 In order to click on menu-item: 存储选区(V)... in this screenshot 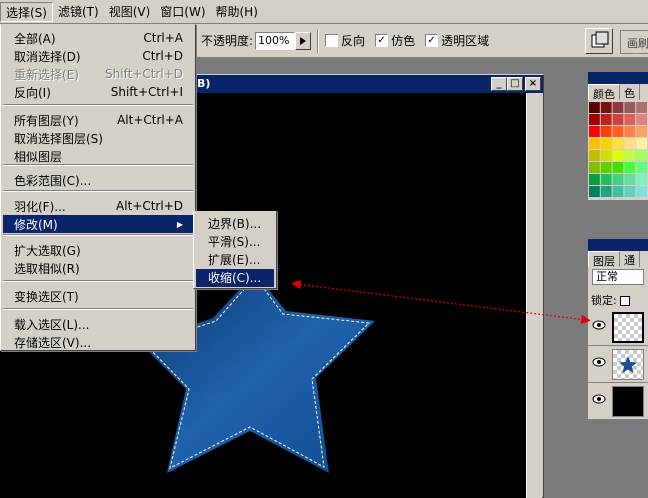, I will do `click(98, 342)`.